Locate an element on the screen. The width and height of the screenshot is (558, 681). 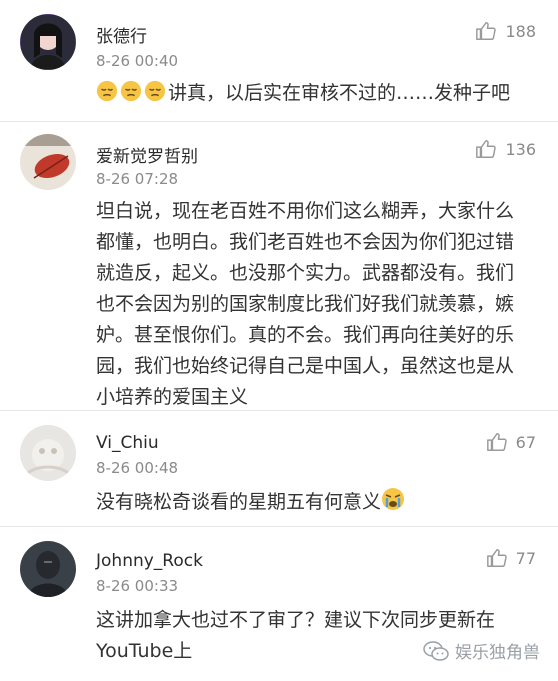
like-count: 77 is located at coordinates (525, 558).